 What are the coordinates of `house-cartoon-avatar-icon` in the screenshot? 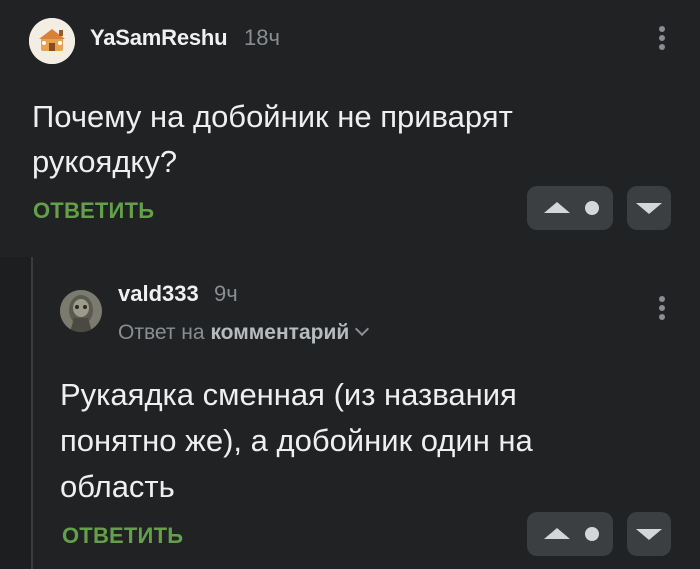 It's located at (52, 41).